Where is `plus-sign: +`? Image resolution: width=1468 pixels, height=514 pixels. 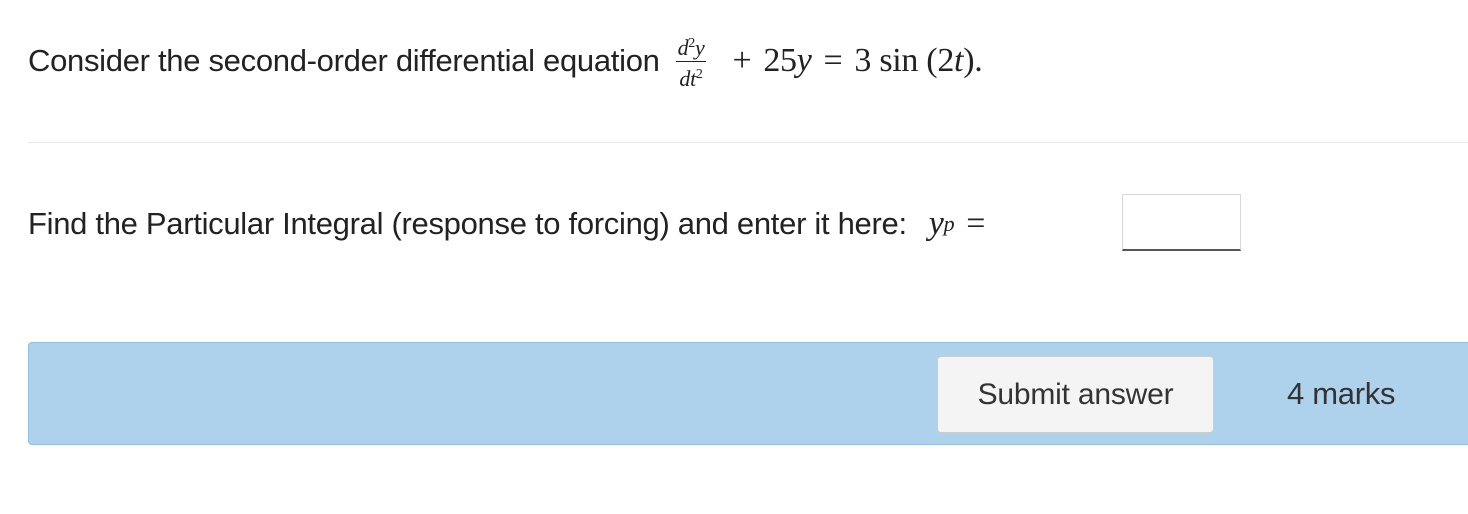
plus-sign: + is located at coordinates (742, 60).